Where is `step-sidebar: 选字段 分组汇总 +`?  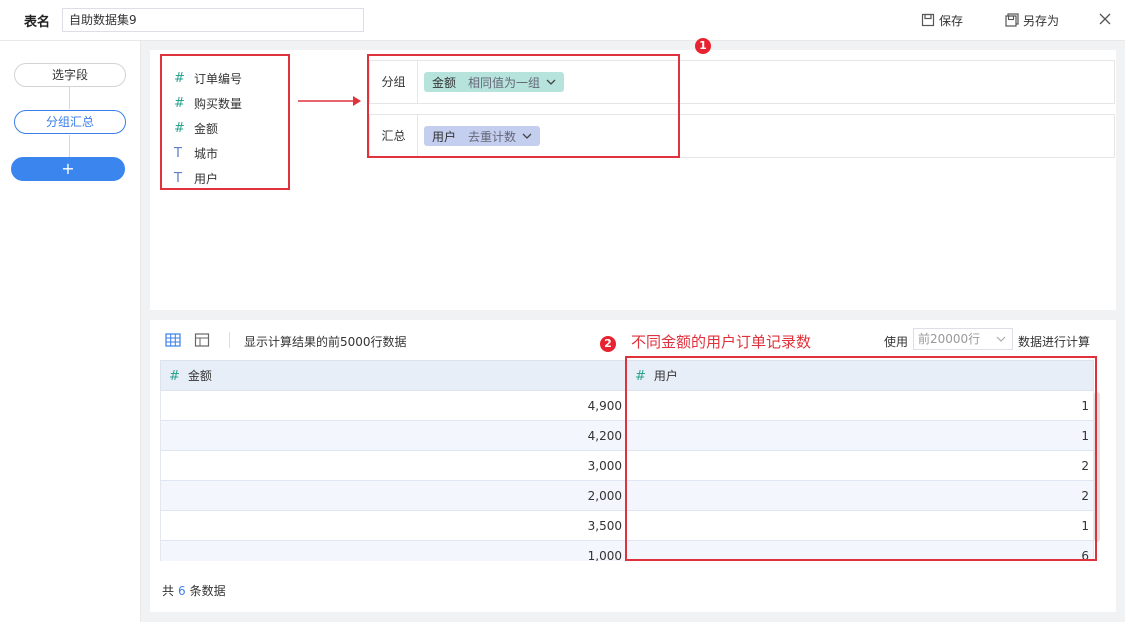 step-sidebar: 选字段 分组汇总 + is located at coordinates (70, 331).